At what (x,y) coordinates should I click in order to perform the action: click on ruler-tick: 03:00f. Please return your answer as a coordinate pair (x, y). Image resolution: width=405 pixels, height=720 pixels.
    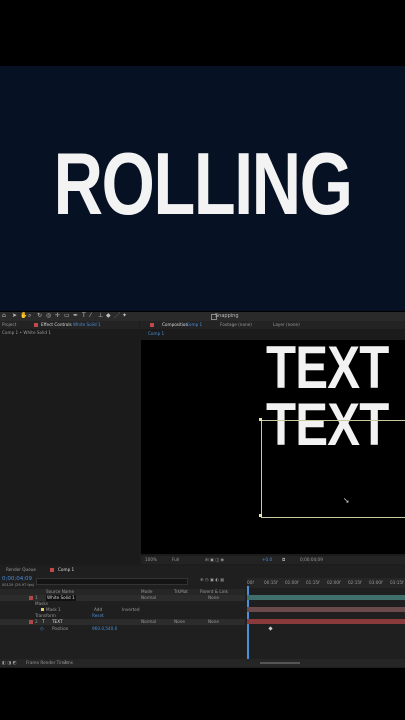
    Looking at the image, I should click on (376, 582).